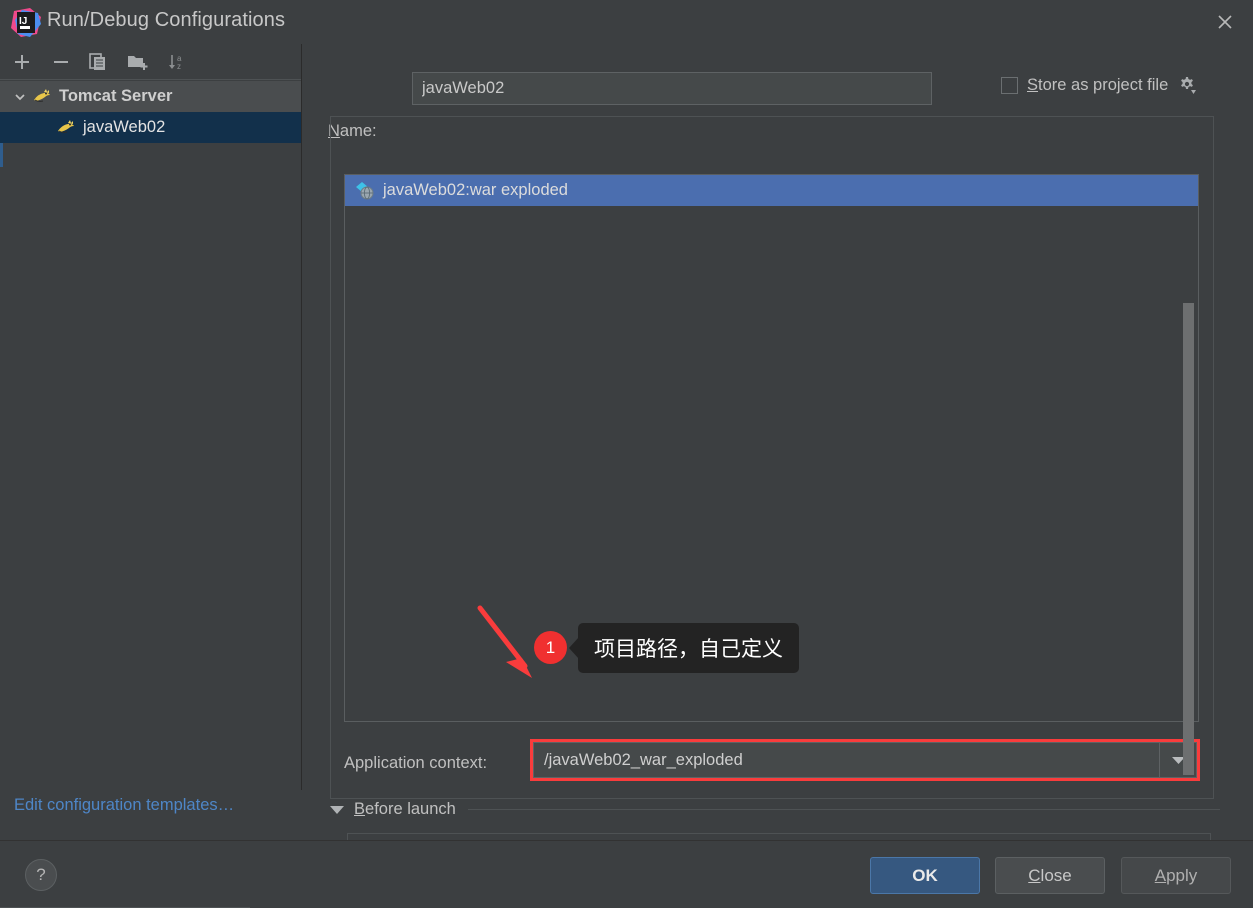  I want to click on close-button-mnemonic: C, so click(1034, 875).